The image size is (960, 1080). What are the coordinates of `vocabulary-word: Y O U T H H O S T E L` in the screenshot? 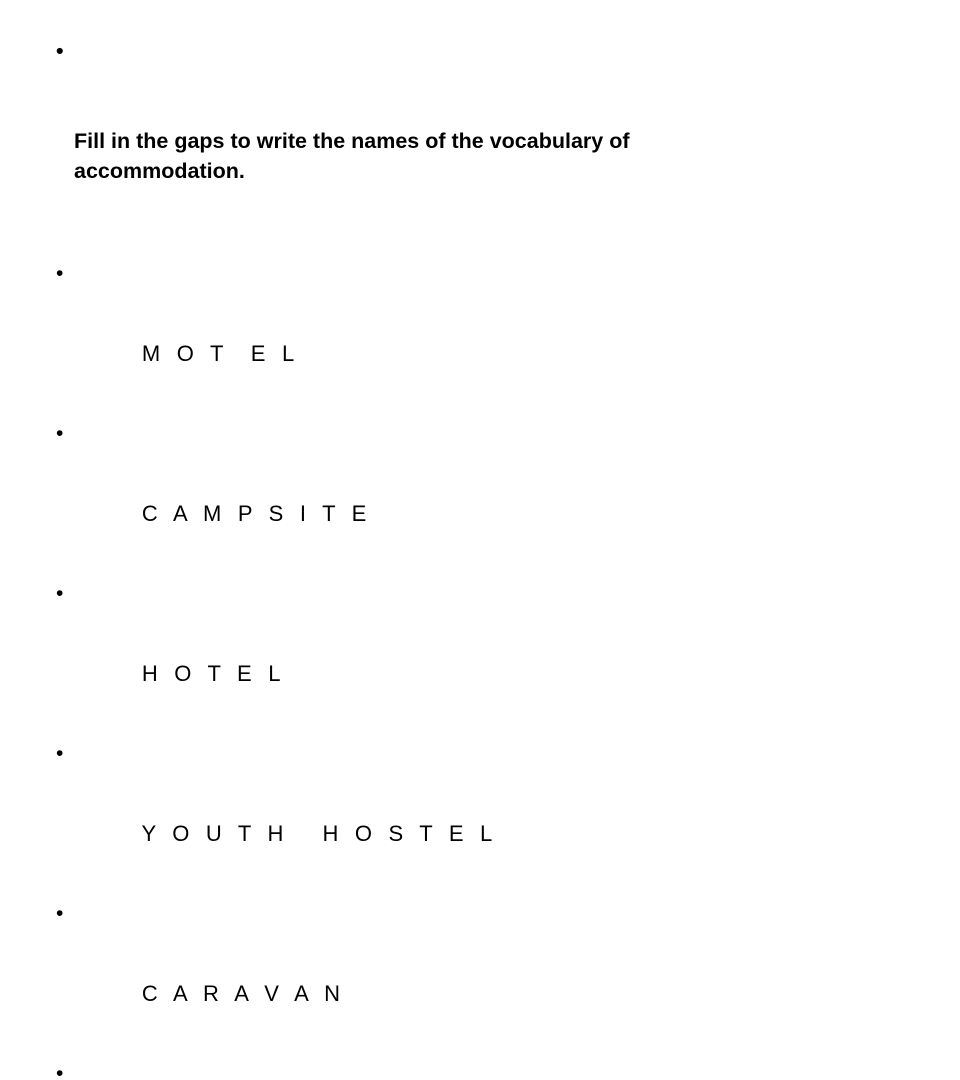 It's located at (319, 833).